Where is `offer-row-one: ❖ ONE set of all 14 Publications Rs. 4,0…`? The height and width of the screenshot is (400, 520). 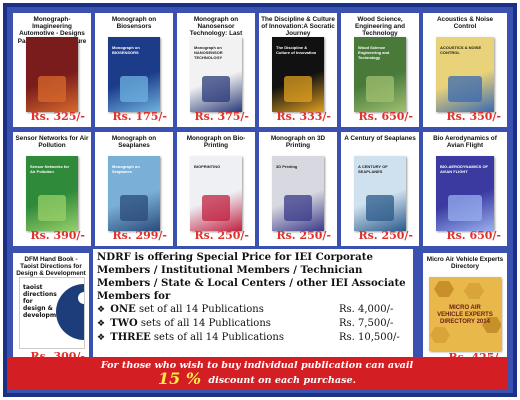
offer-row-one: ❖ ONE set of all 14 Publications Rs. 4,0… is located at coordinates (253, 310).